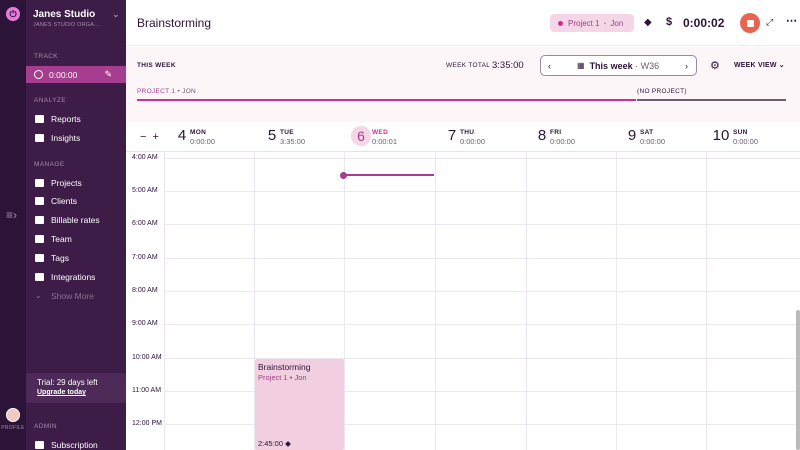  I want to click on section-admin: ADMIN, so click(45, 426).